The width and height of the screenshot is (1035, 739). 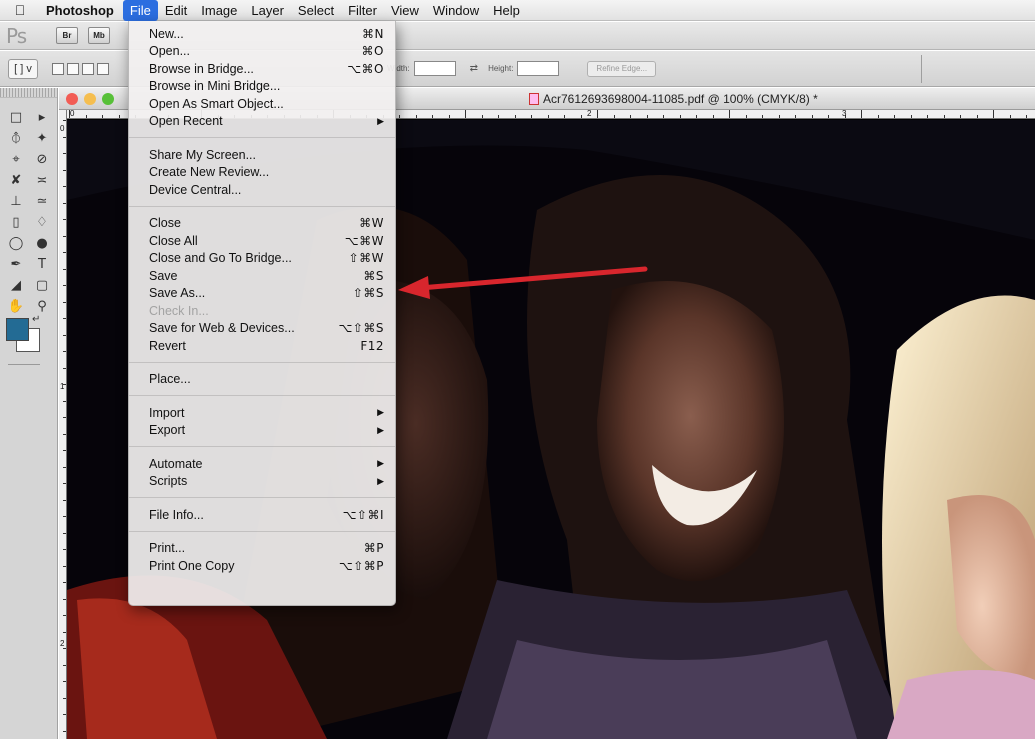 What do you see at coordinates (36, 319) in the screenshot?
I see `swap-colors-icon: ↵` at bounding box center [36, 319].